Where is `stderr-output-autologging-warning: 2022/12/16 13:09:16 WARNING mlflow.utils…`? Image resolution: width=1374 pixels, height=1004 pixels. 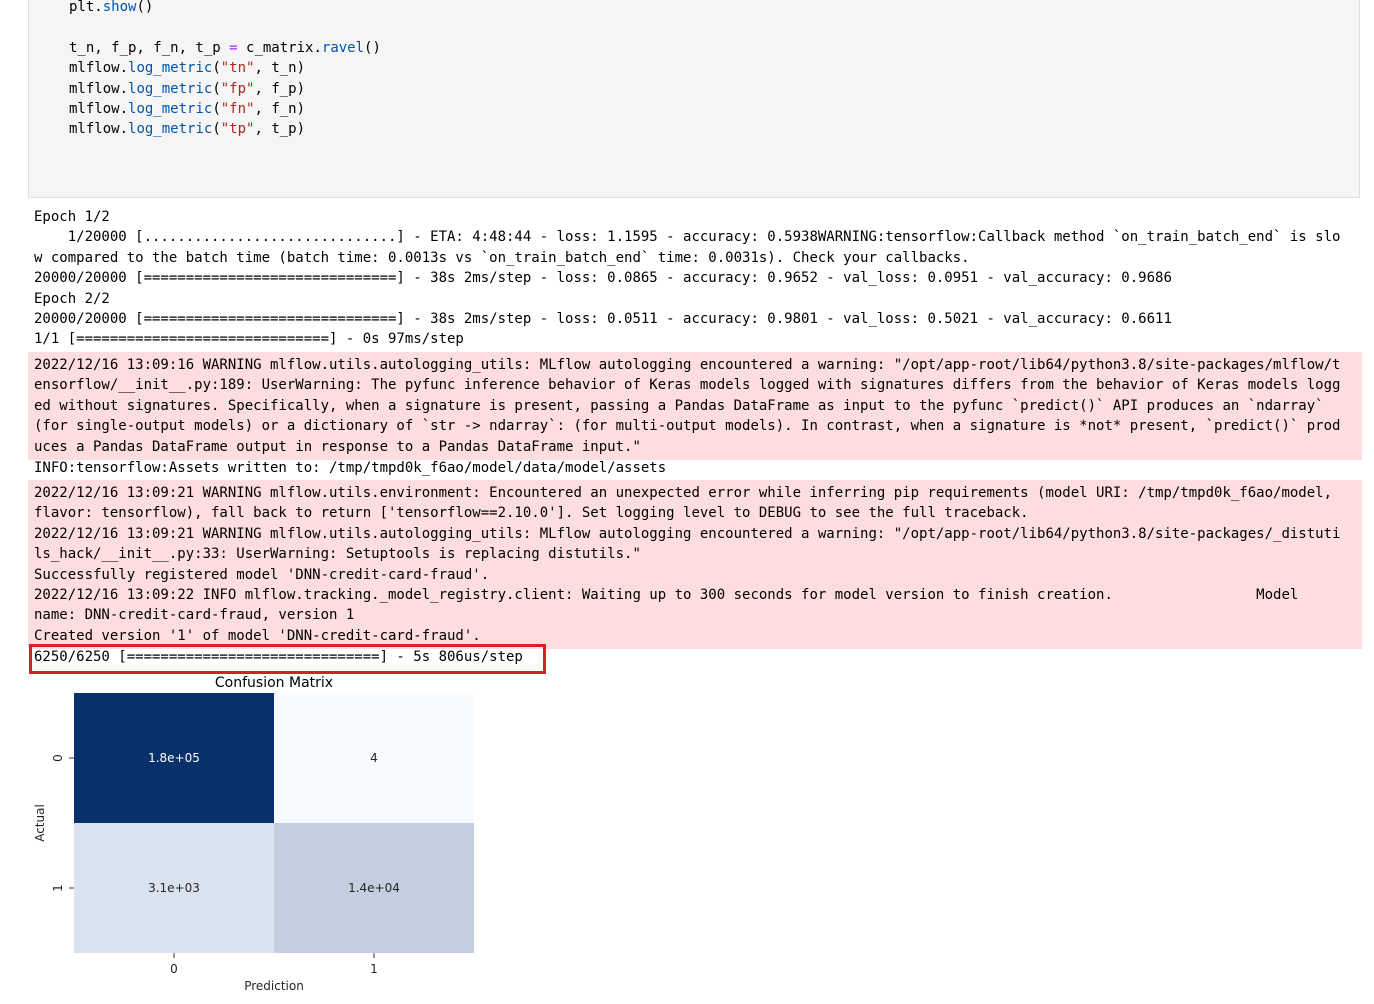
stderr-output-autologging-warning: 2022/12/16 13:09:16 WARNING mlflow.utils… is located at coordinates (695, 406).